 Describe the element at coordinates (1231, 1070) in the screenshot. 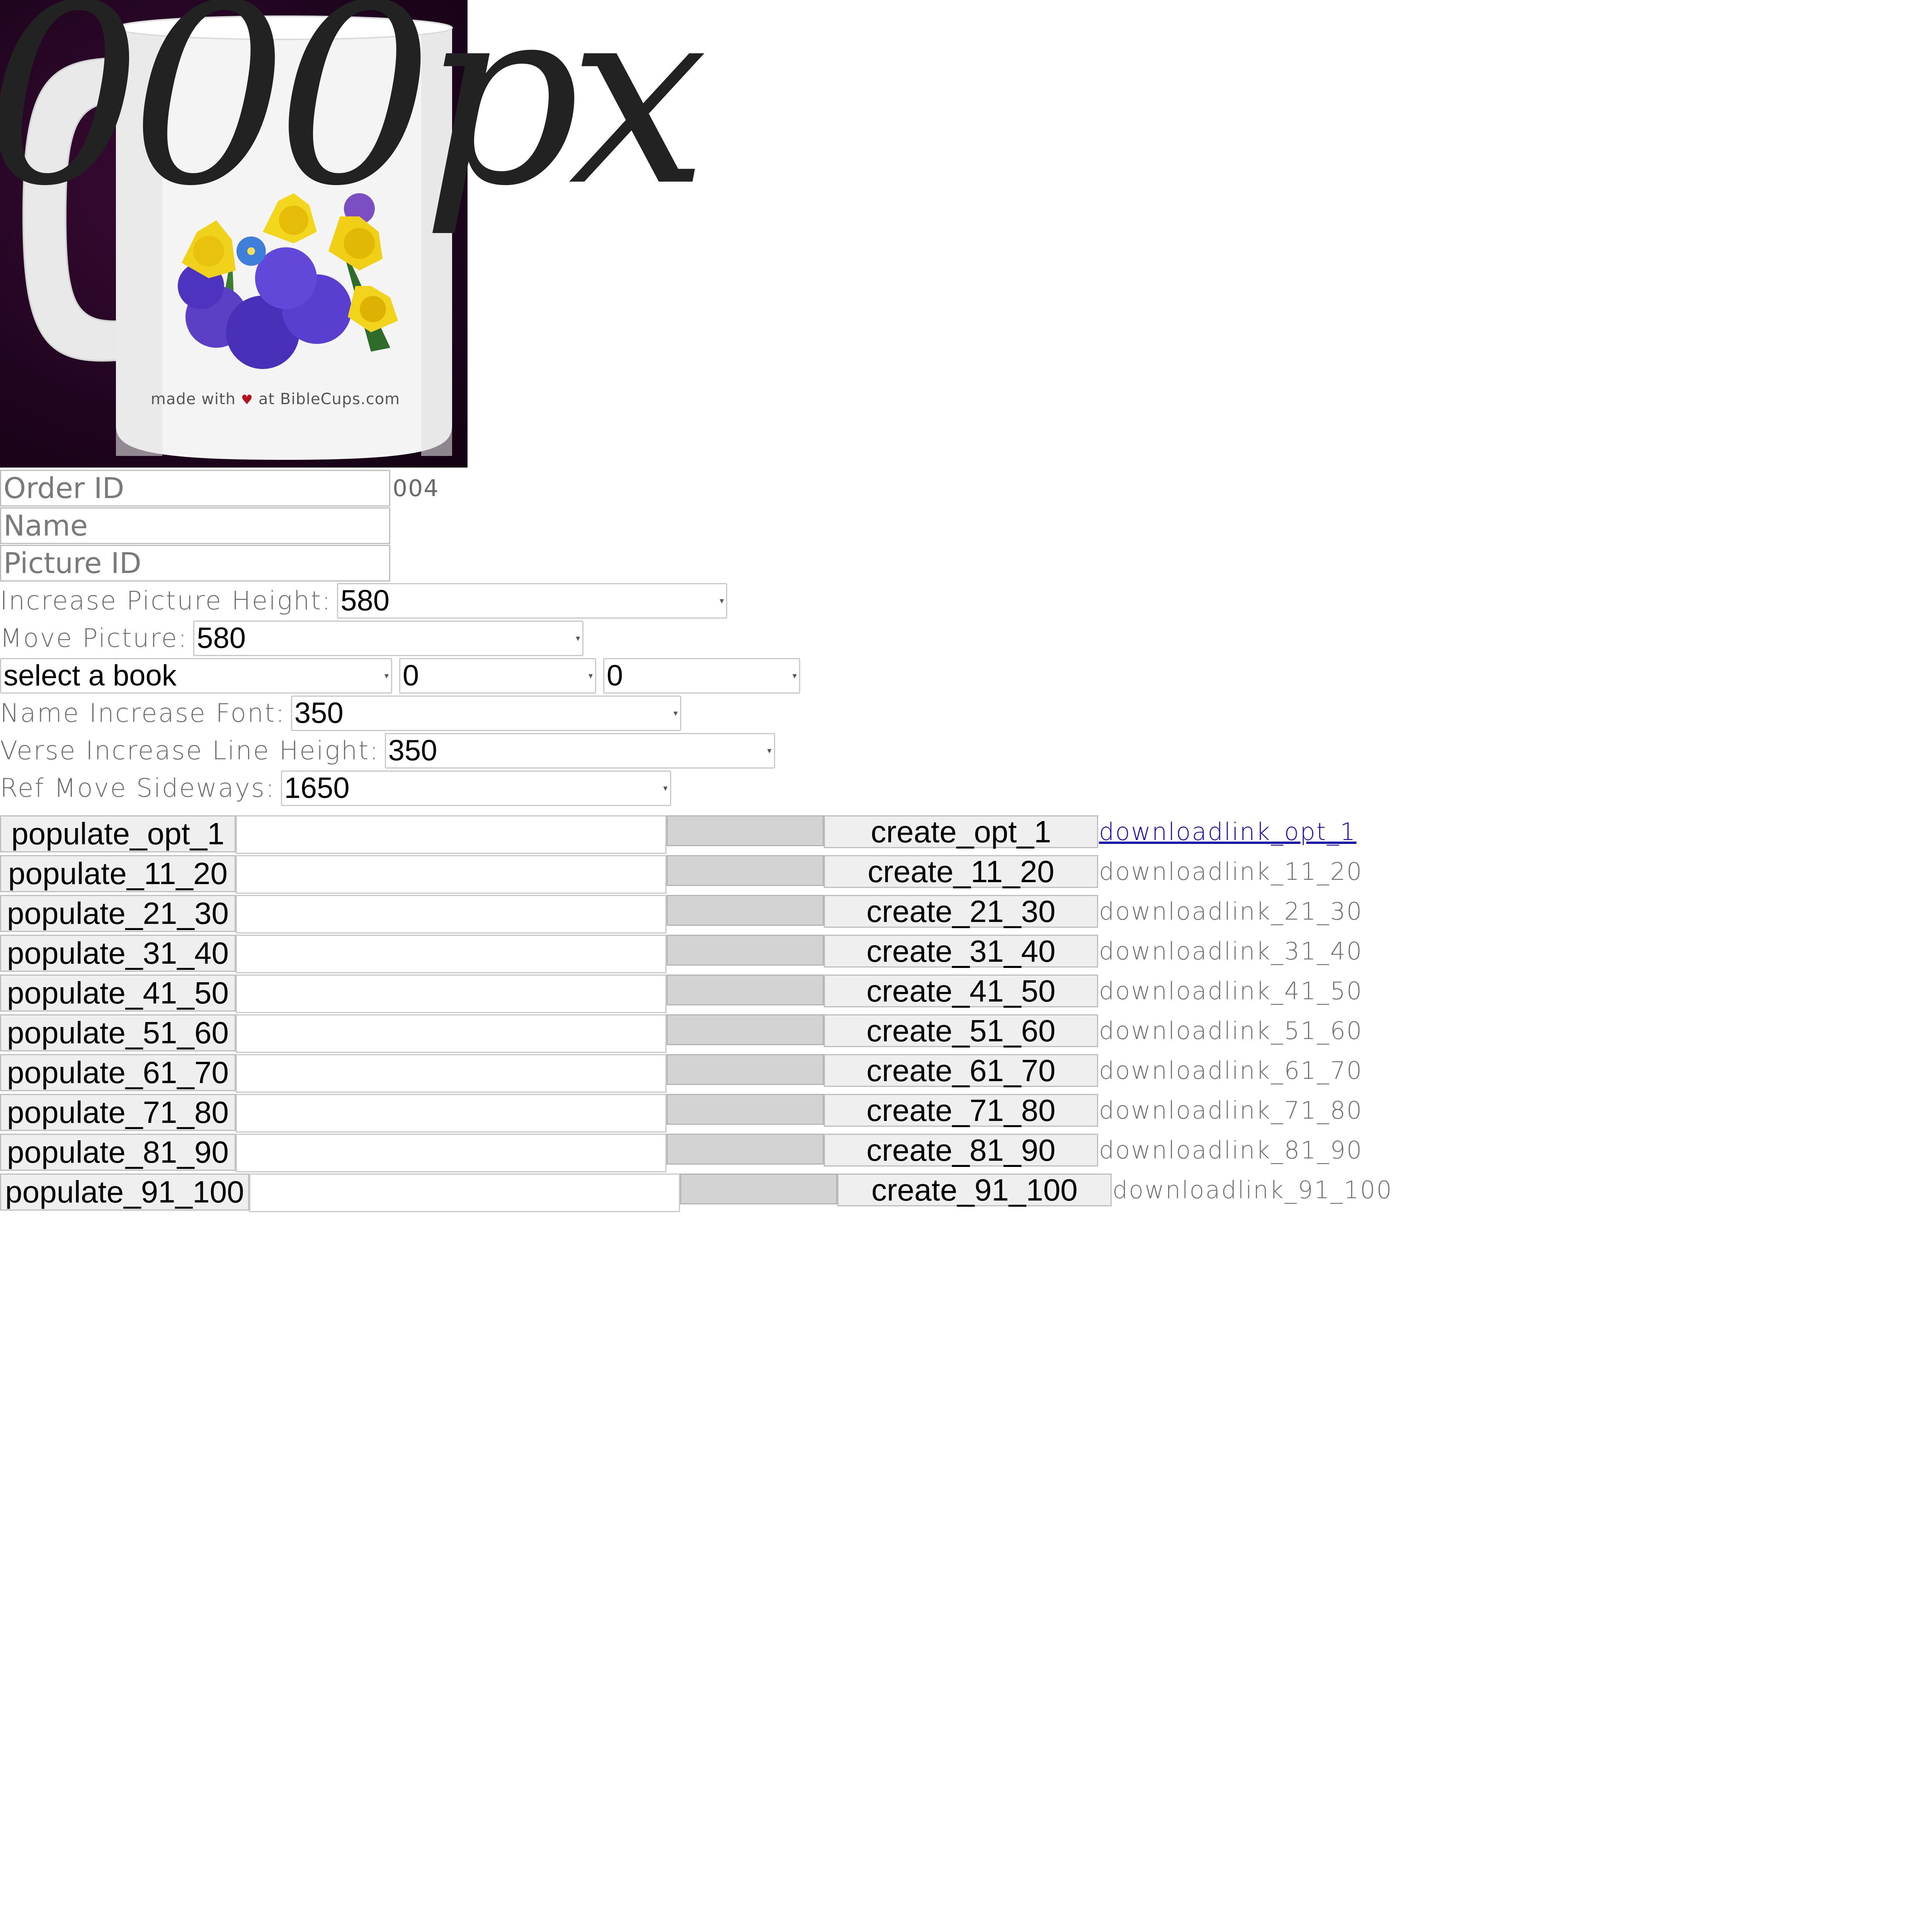

I see `download-label: downloadlink_61_70` at that location.